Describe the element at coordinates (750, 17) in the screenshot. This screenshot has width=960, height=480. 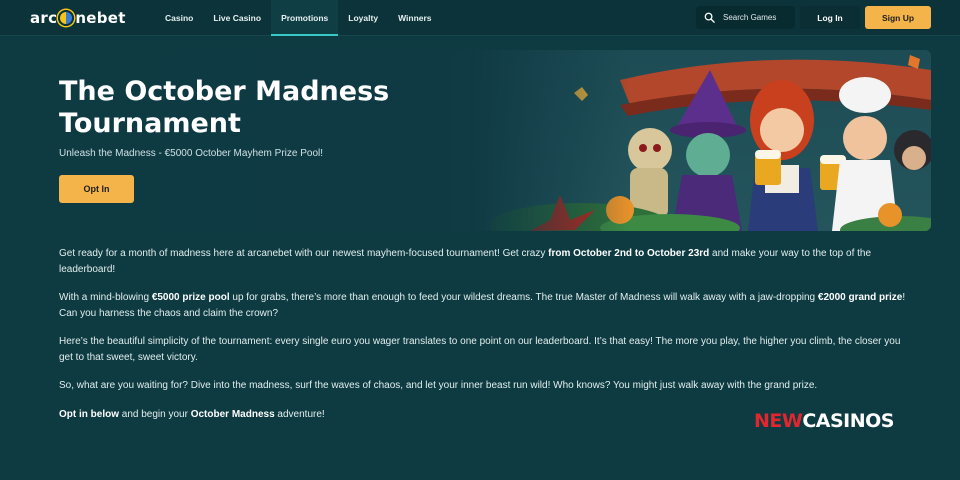
I see `search-label: Search Games` at that location.